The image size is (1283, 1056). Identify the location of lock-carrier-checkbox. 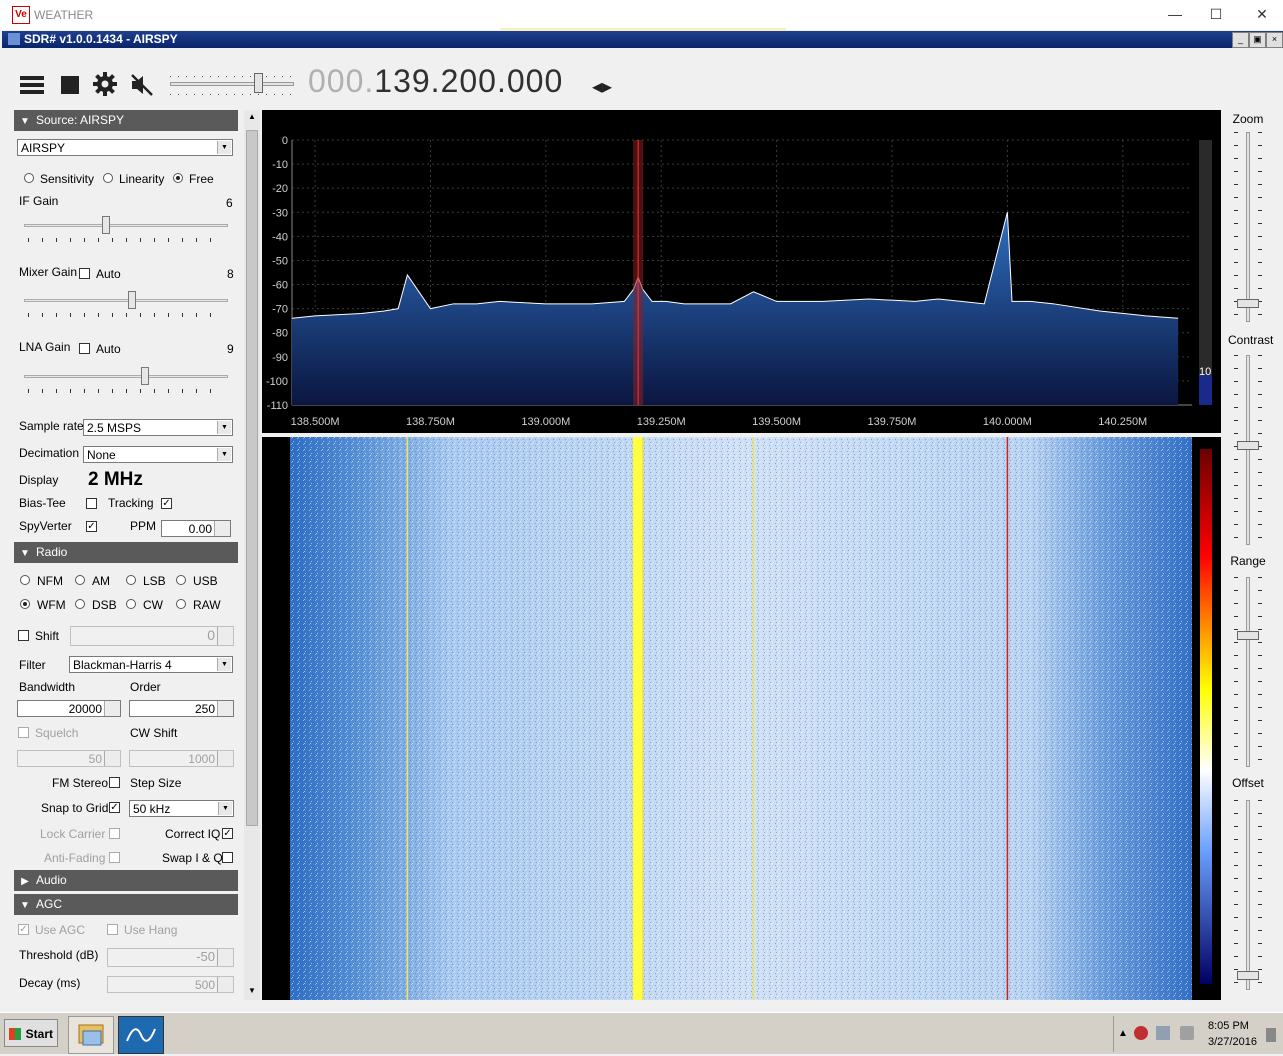
(114, 833).